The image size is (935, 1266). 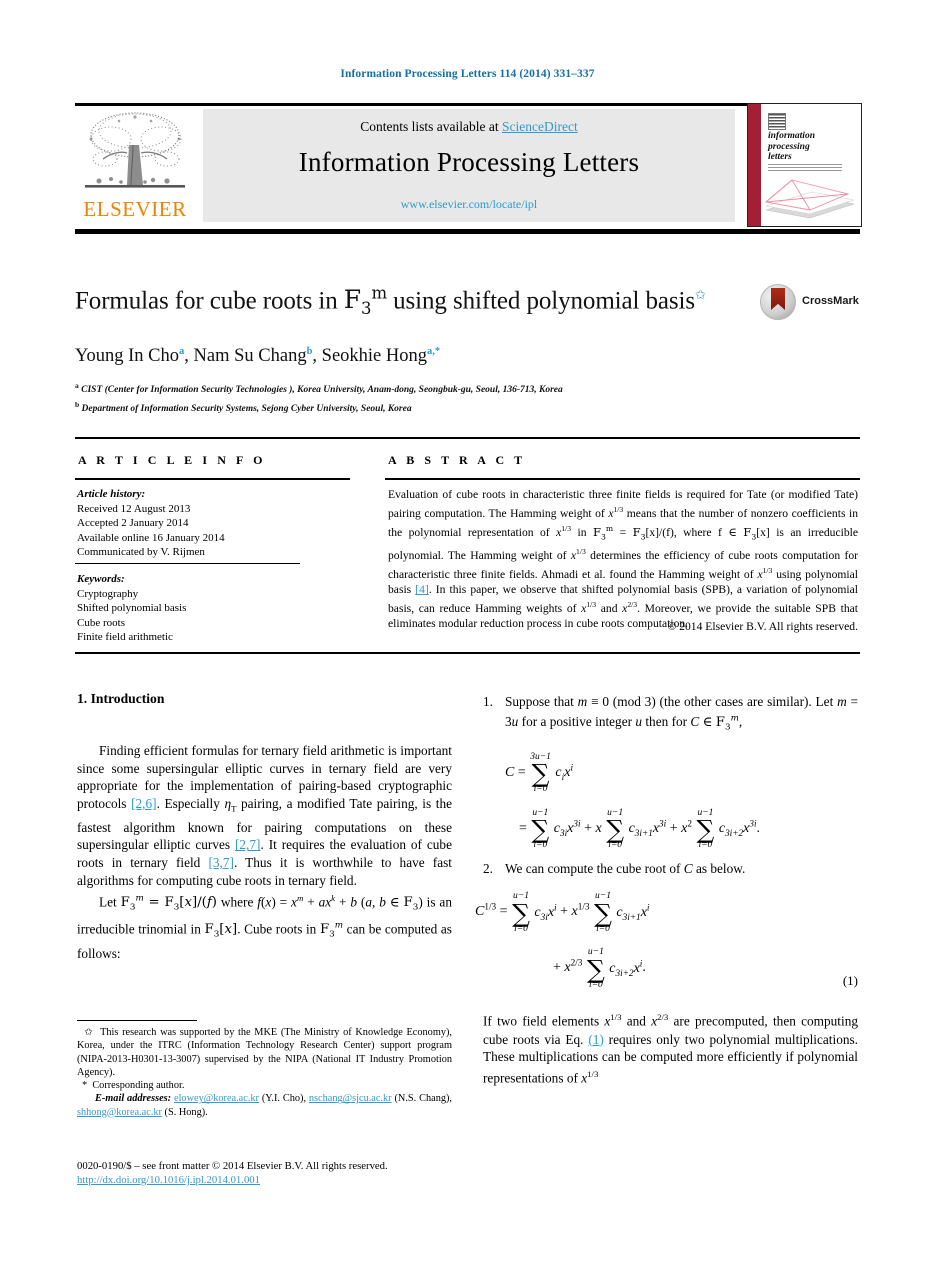 What do you see at coordinates (101, 579) in the screenshot?
I see `keywords-label: Keywords:` at bounding box center [101, 579].